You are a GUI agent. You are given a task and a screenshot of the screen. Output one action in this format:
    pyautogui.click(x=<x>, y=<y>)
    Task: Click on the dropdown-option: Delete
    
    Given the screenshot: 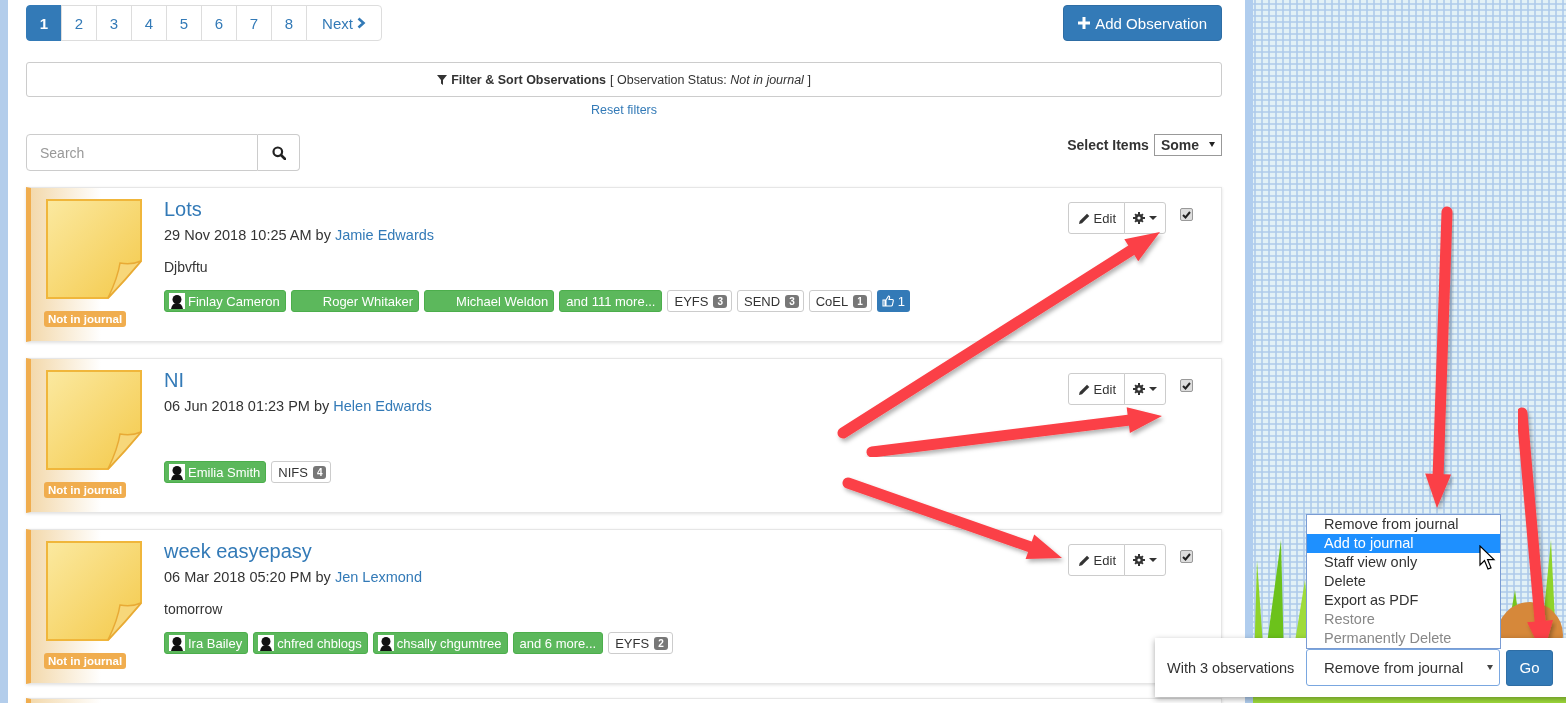 What is the action you would take?
    pyautogui.click(x=1403, y=581)
    